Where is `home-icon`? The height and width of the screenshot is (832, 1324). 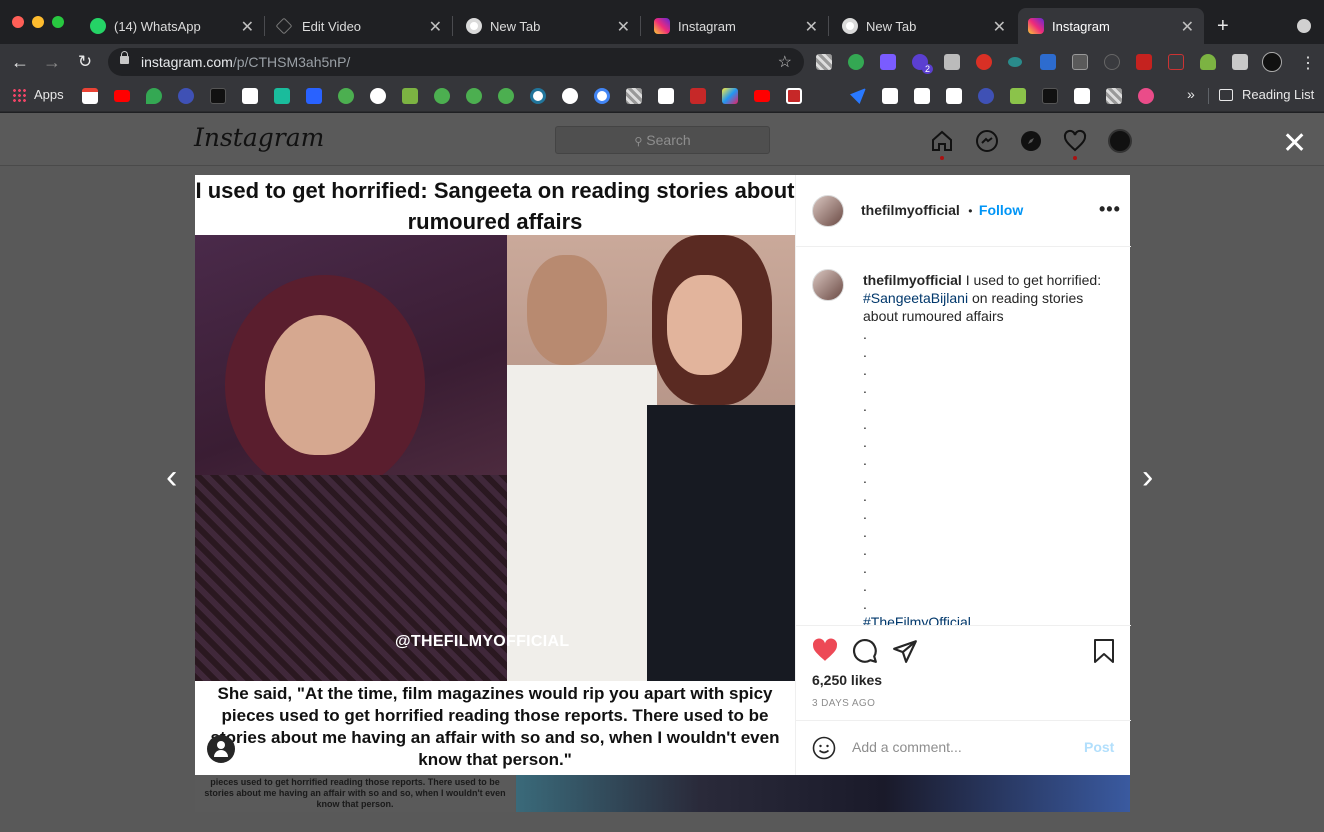 home-icon is located at coordinates (942, 141).